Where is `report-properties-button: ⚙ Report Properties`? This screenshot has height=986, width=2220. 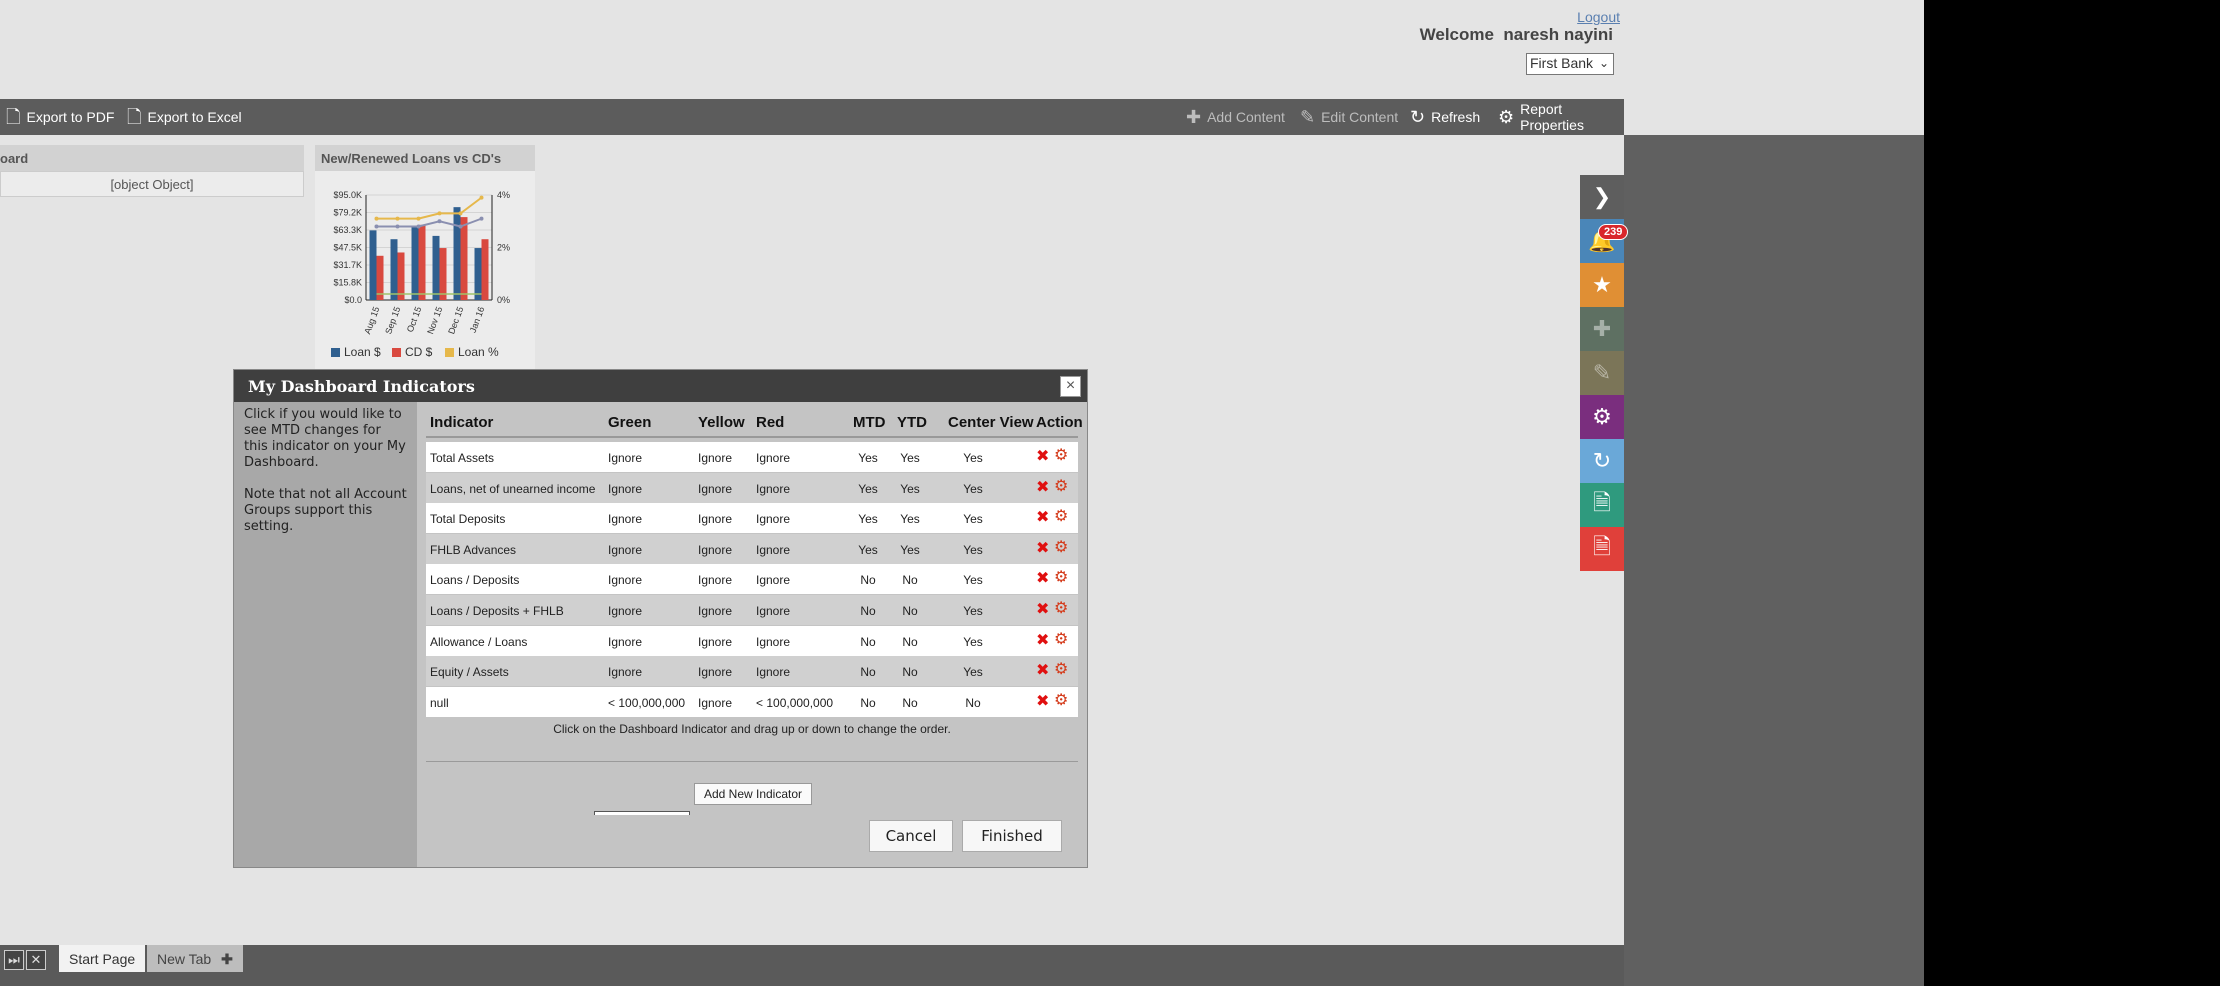 report-properties-button: ⚙ Report Properties is located at coordinates (1561, 117).